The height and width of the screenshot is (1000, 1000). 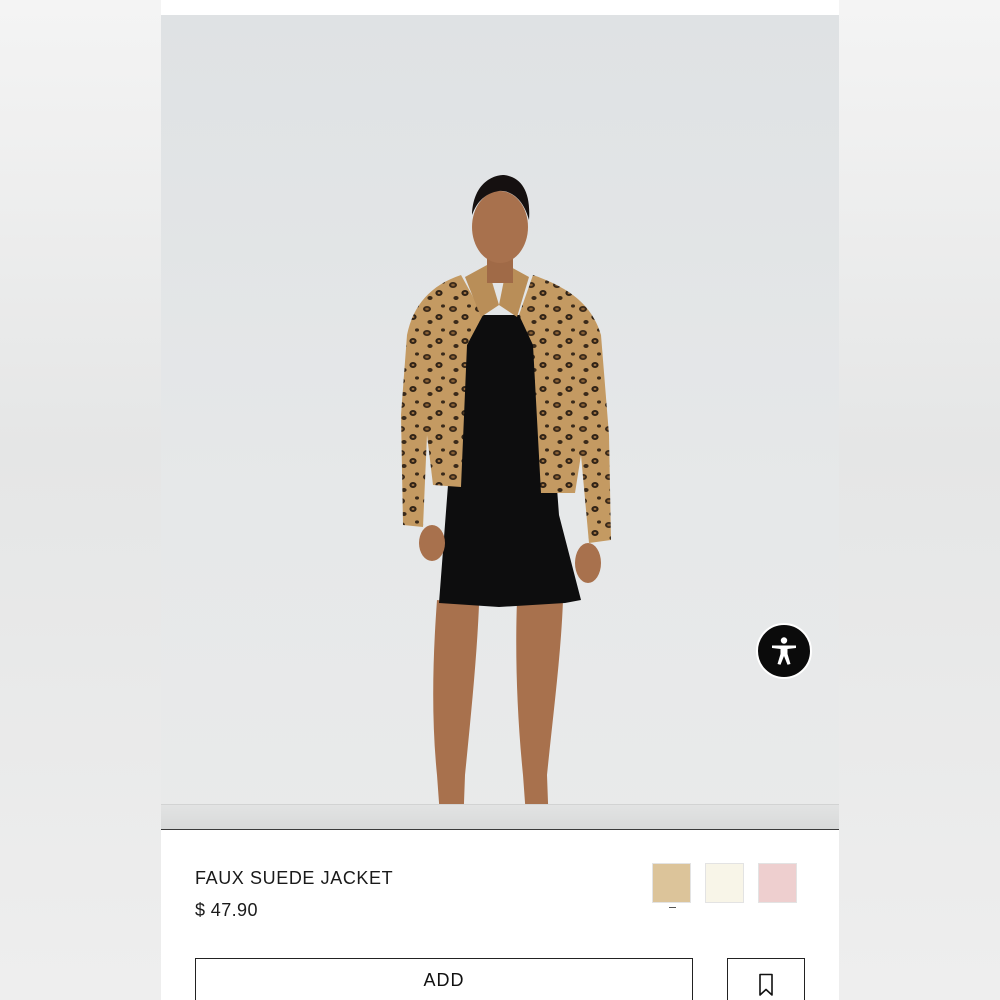 I want to click on accessibility-button, so click(x=784, y=651).